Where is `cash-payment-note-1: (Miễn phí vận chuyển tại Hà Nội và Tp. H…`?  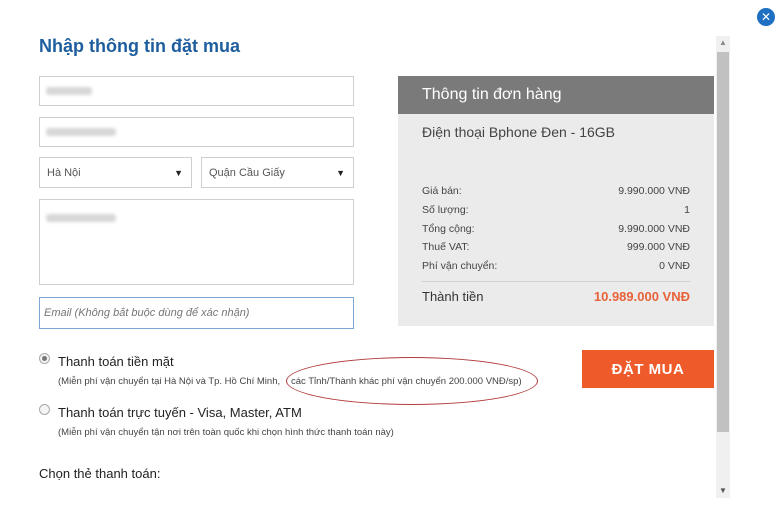
cash-payment-note-1: (Miễn phí vận chuyển tại Hà Nội và Tp. H… is located at coordinates (169, 381).